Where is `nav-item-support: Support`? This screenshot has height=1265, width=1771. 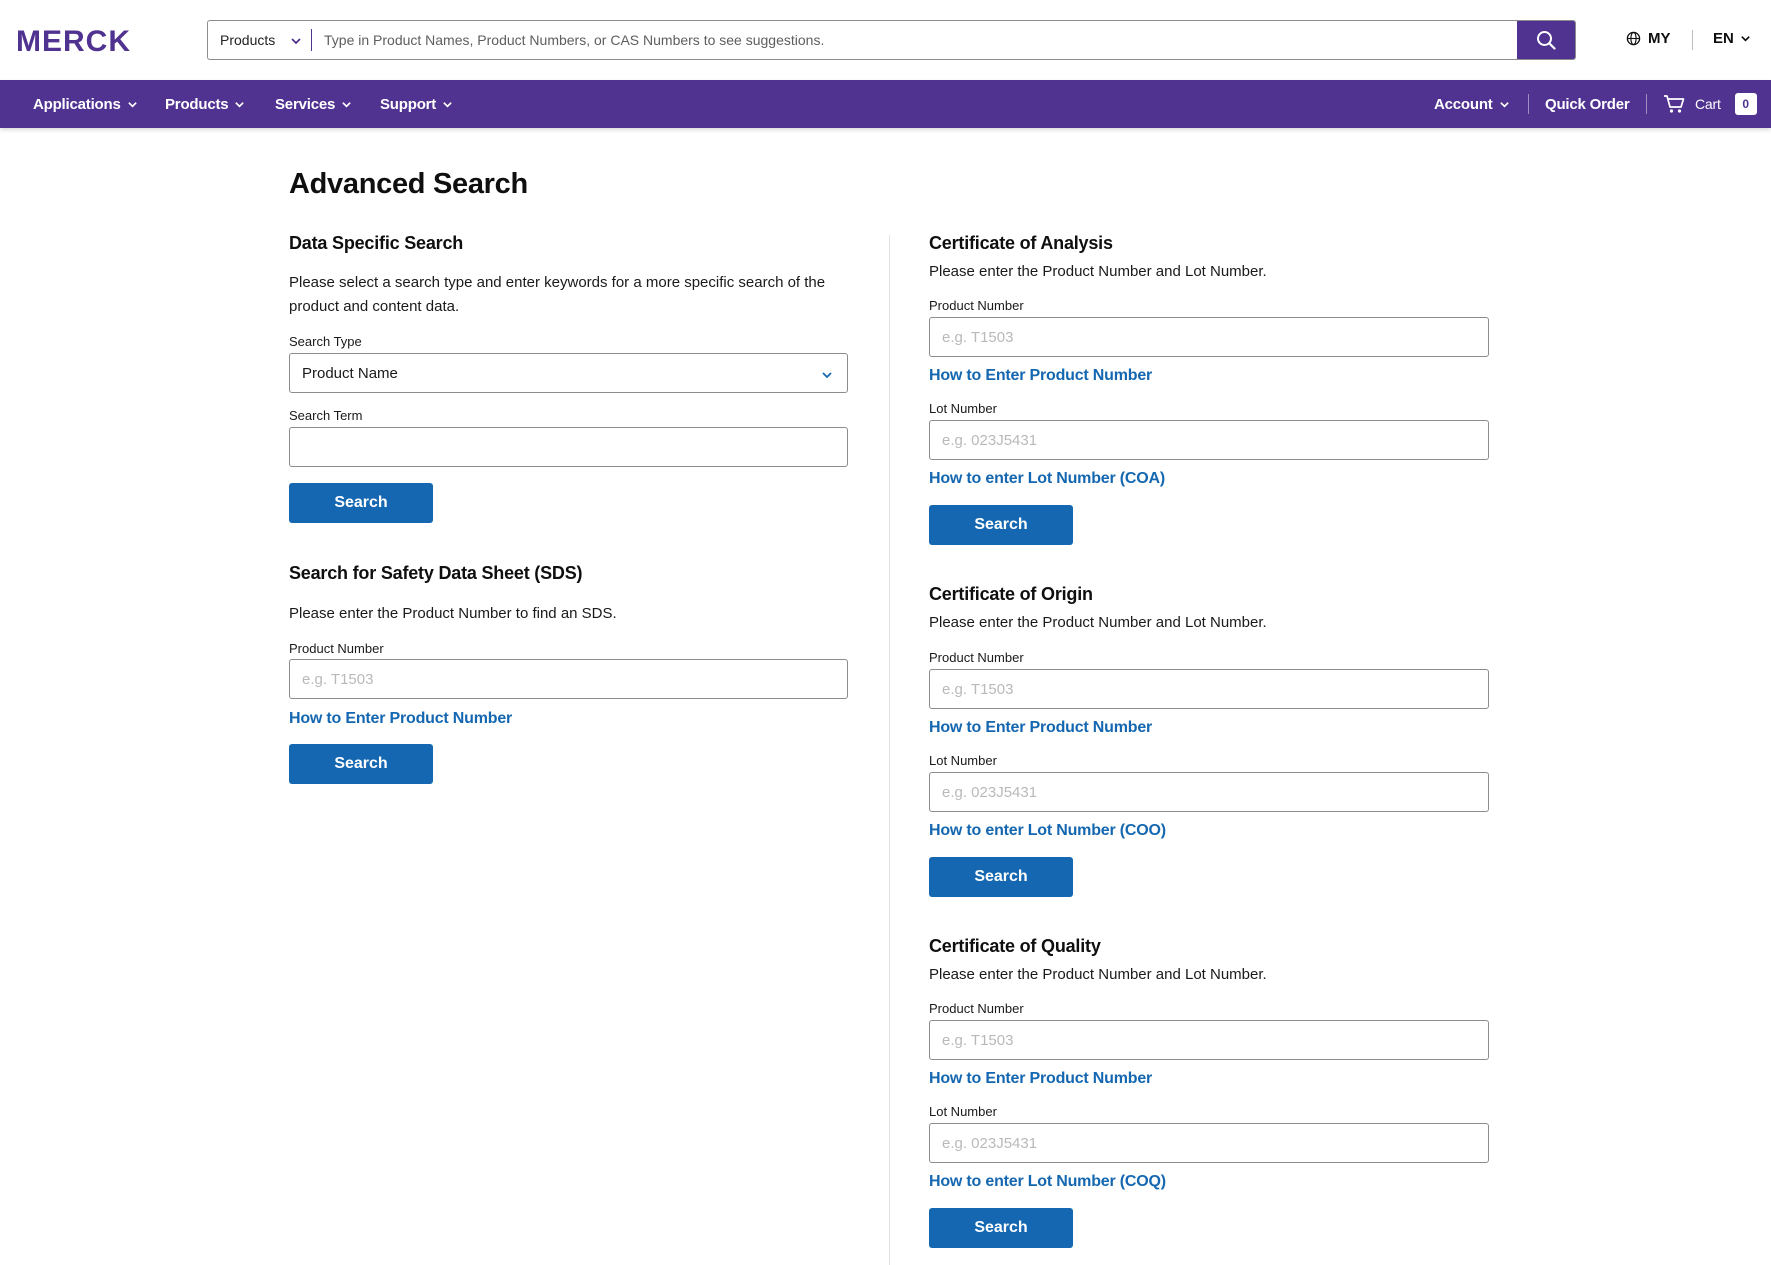
nav-item-support: Support is located at coordinates (416, 104).